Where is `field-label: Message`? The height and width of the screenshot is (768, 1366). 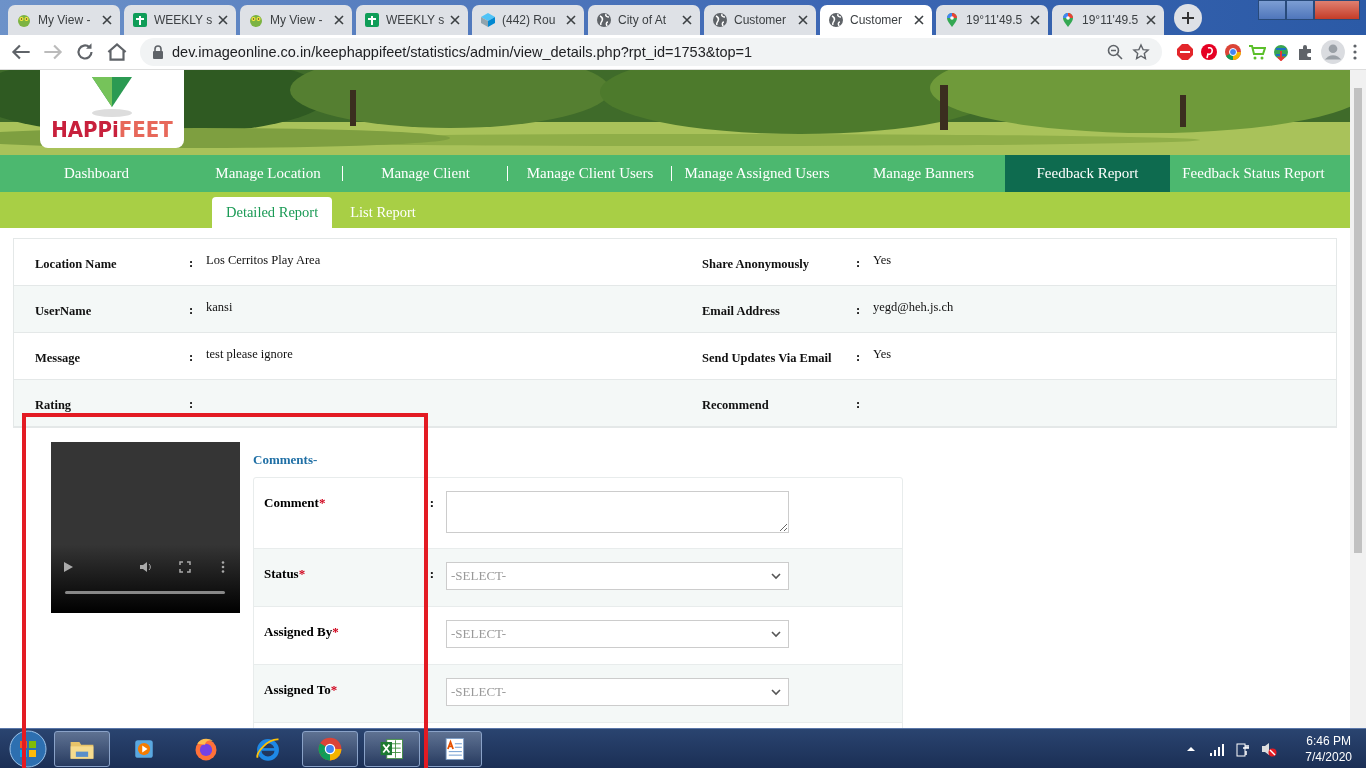 field-label: Message is located at coordinates (58, 358).